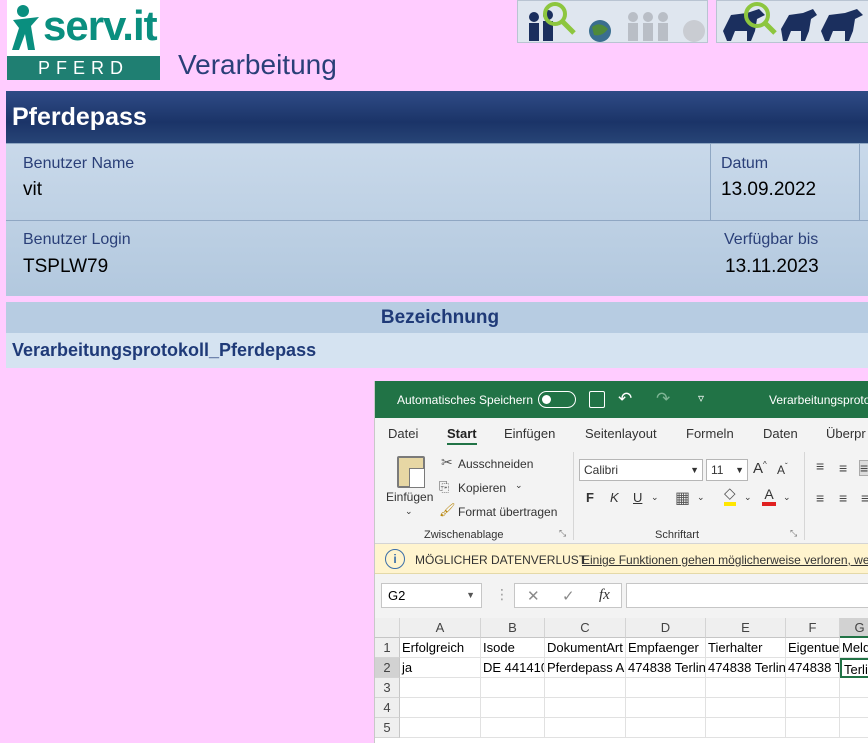 The height and width of the screenshot is (743, 868). Describe the element at coordinates (585, 668) in the screenshot. I see `cell-c2: Pferdepass A` at that location.